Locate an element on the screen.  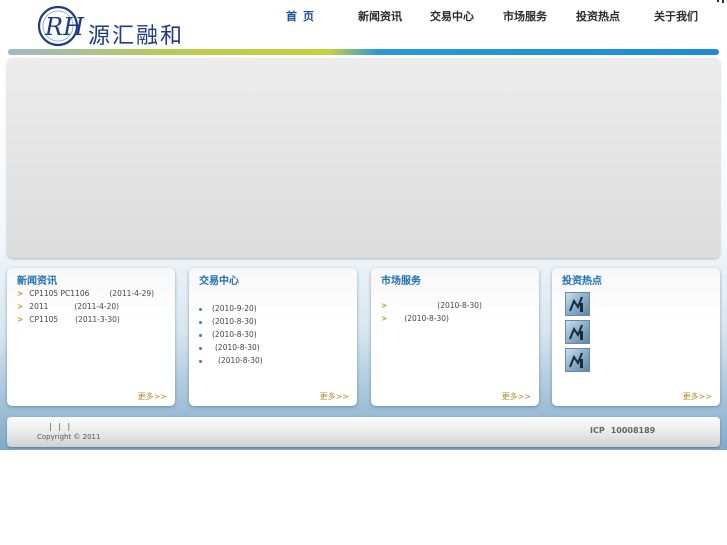
nav-item-home: 首页 is located at coordinates (303, 16).